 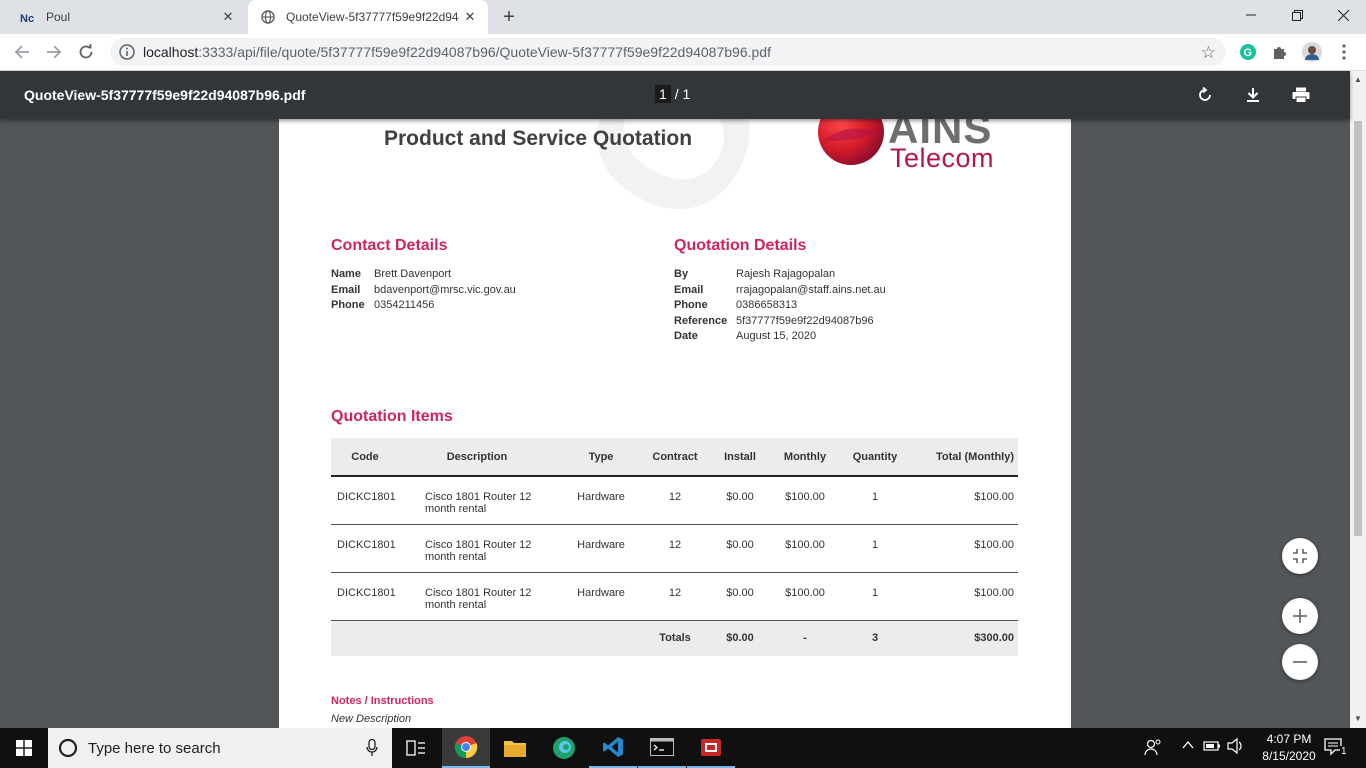 What do you see at coordinates (875, 638) in the screenshot?
I see `totals-quantity: 3` at bounding box center [875, 638].